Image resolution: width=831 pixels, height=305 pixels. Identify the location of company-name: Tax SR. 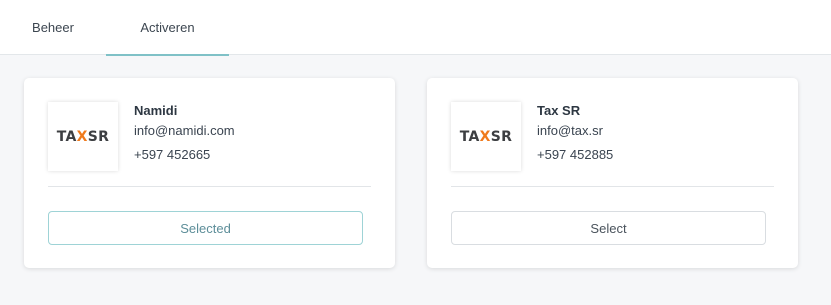
(559, 110).